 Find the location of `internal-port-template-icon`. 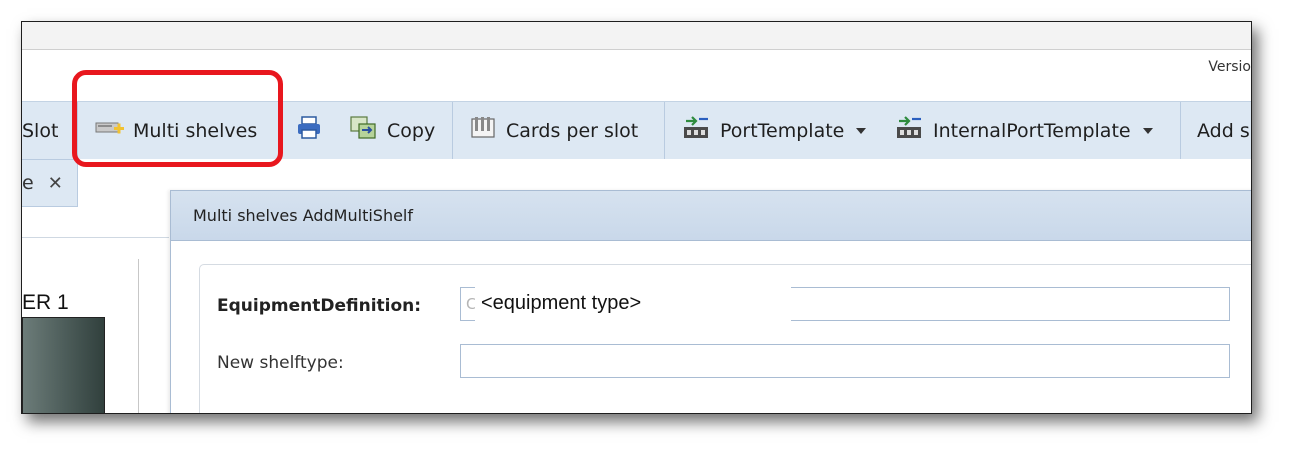

internal-port-template-icon is located at coordinates (910, 130).